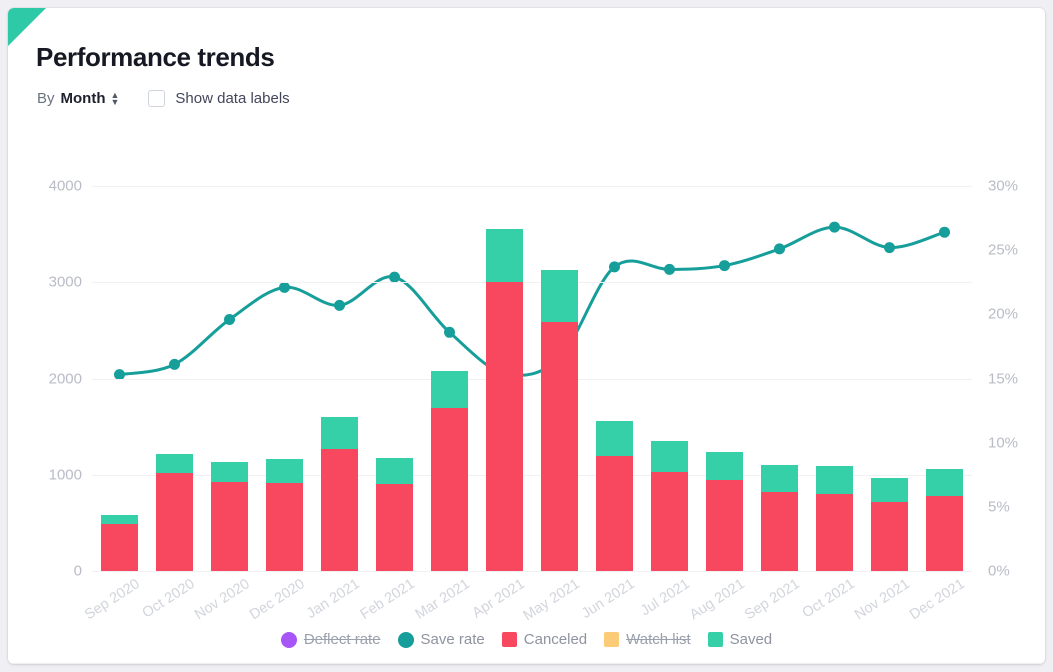  Describe the element at coordinates (608, 599) in the screenshot. I see `x-axis-tick-label: Jun 2021` at that location.